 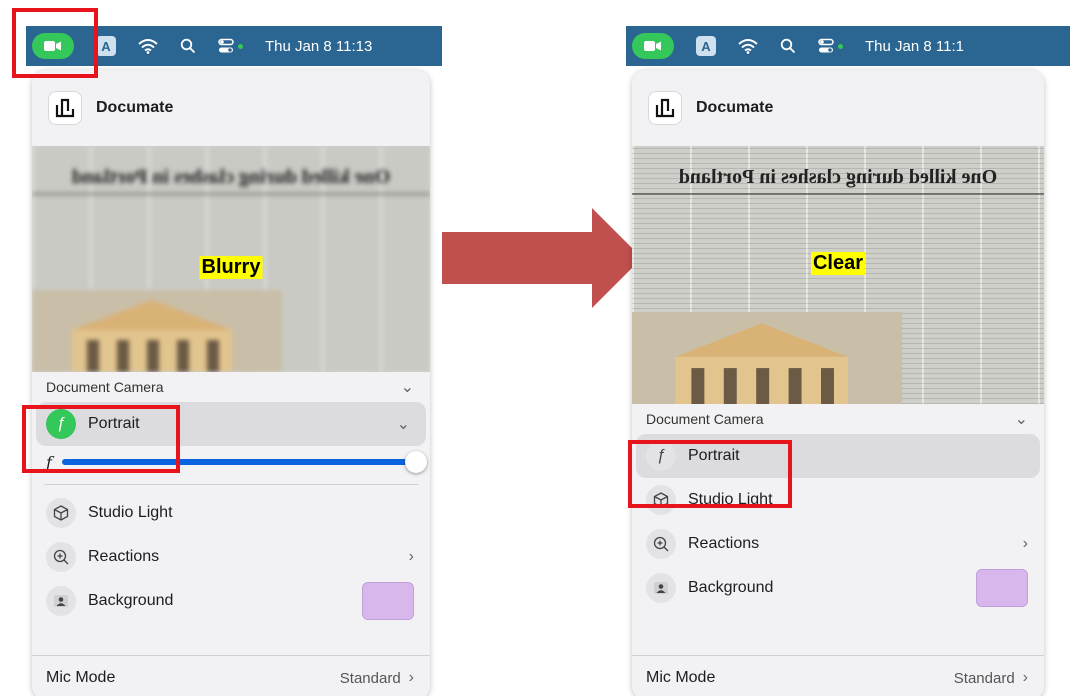 I want to click on aperture-f-icon: ƒ, so click(x=49, y=462).